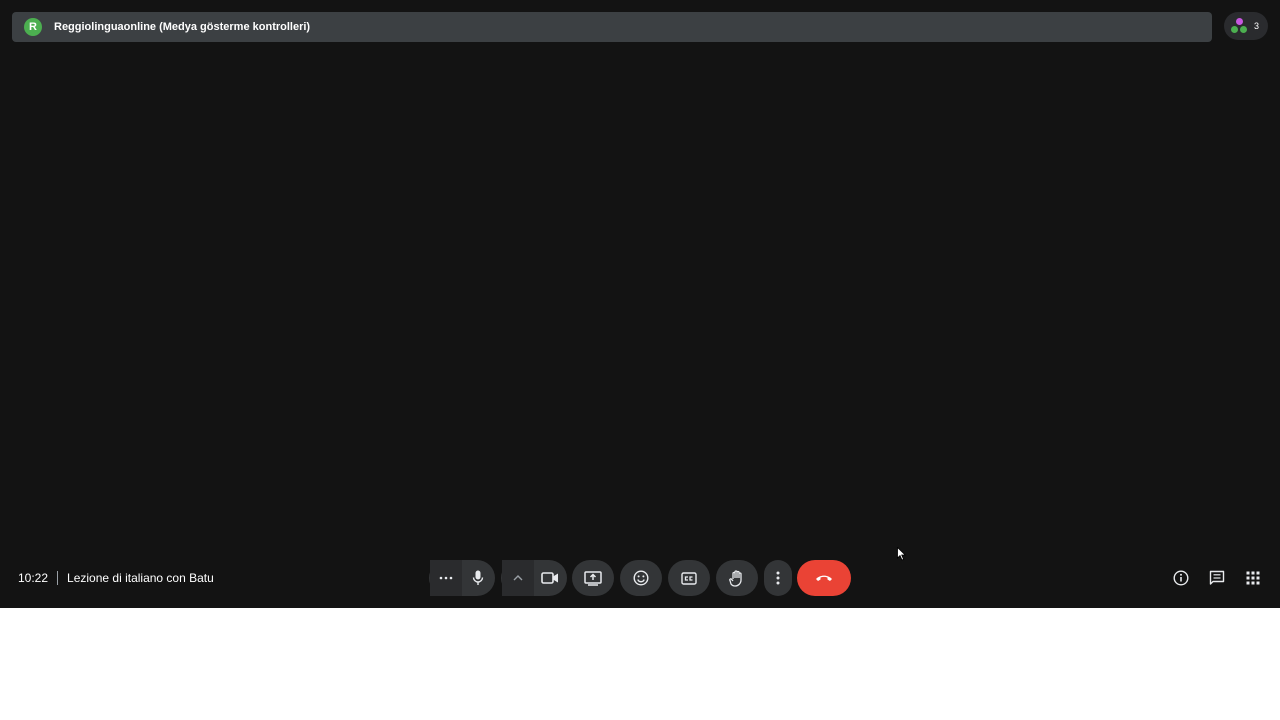 The image size is (1280, 720). I want to click on meeting-title: Lezione di italiano con Batu, so click(140, 578).